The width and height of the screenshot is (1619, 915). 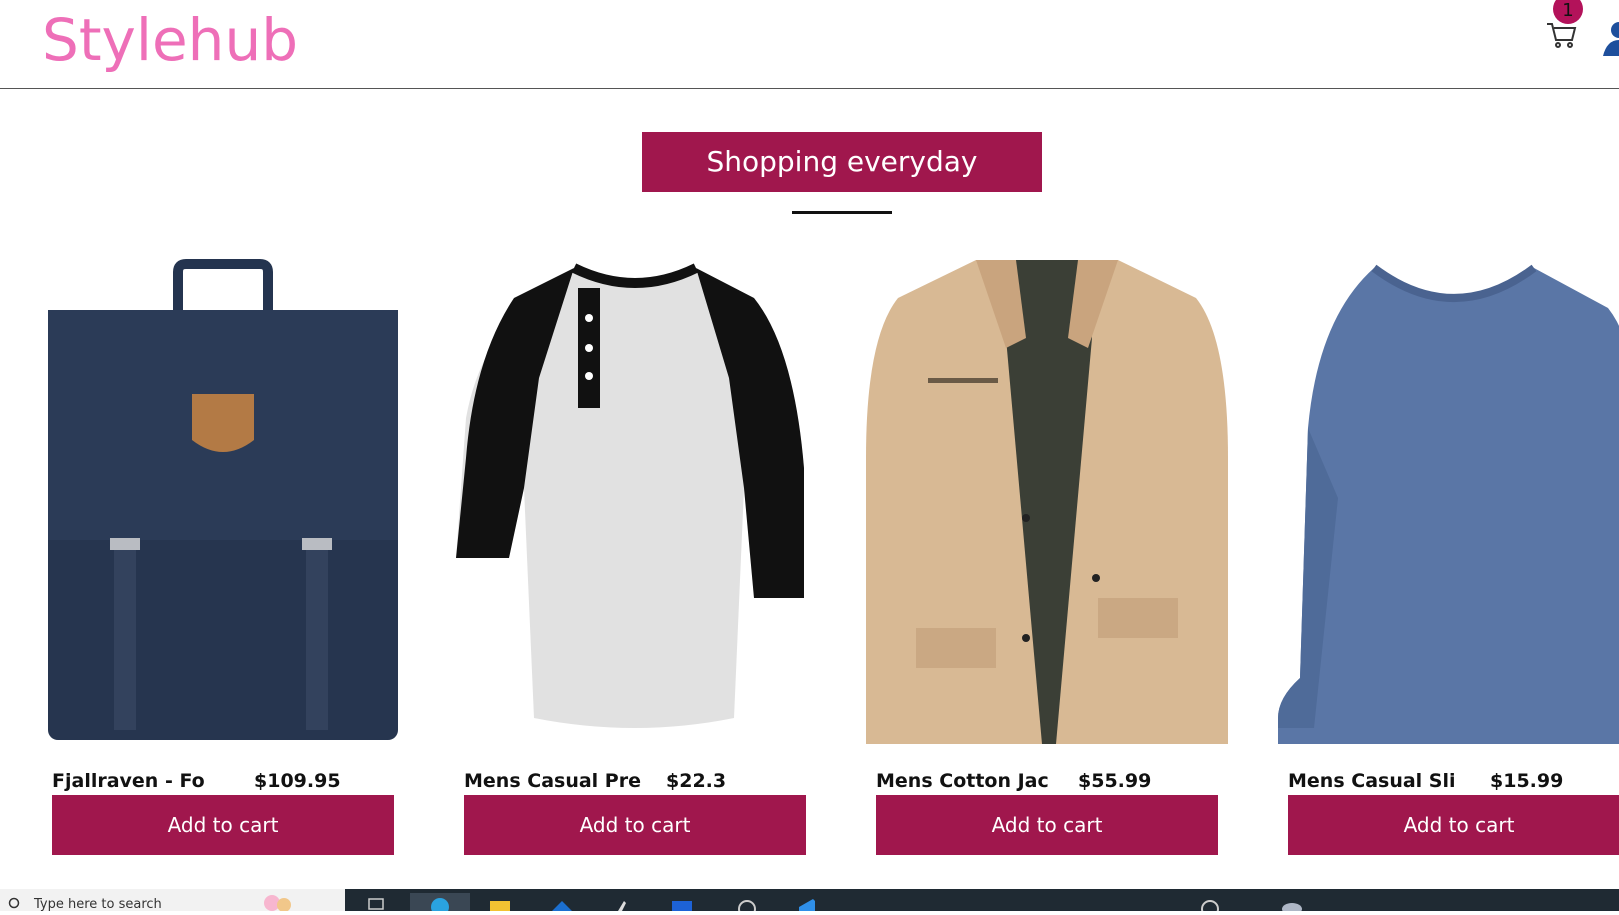 I want to click on product-price: $22.3, so click(x=696, y=781).